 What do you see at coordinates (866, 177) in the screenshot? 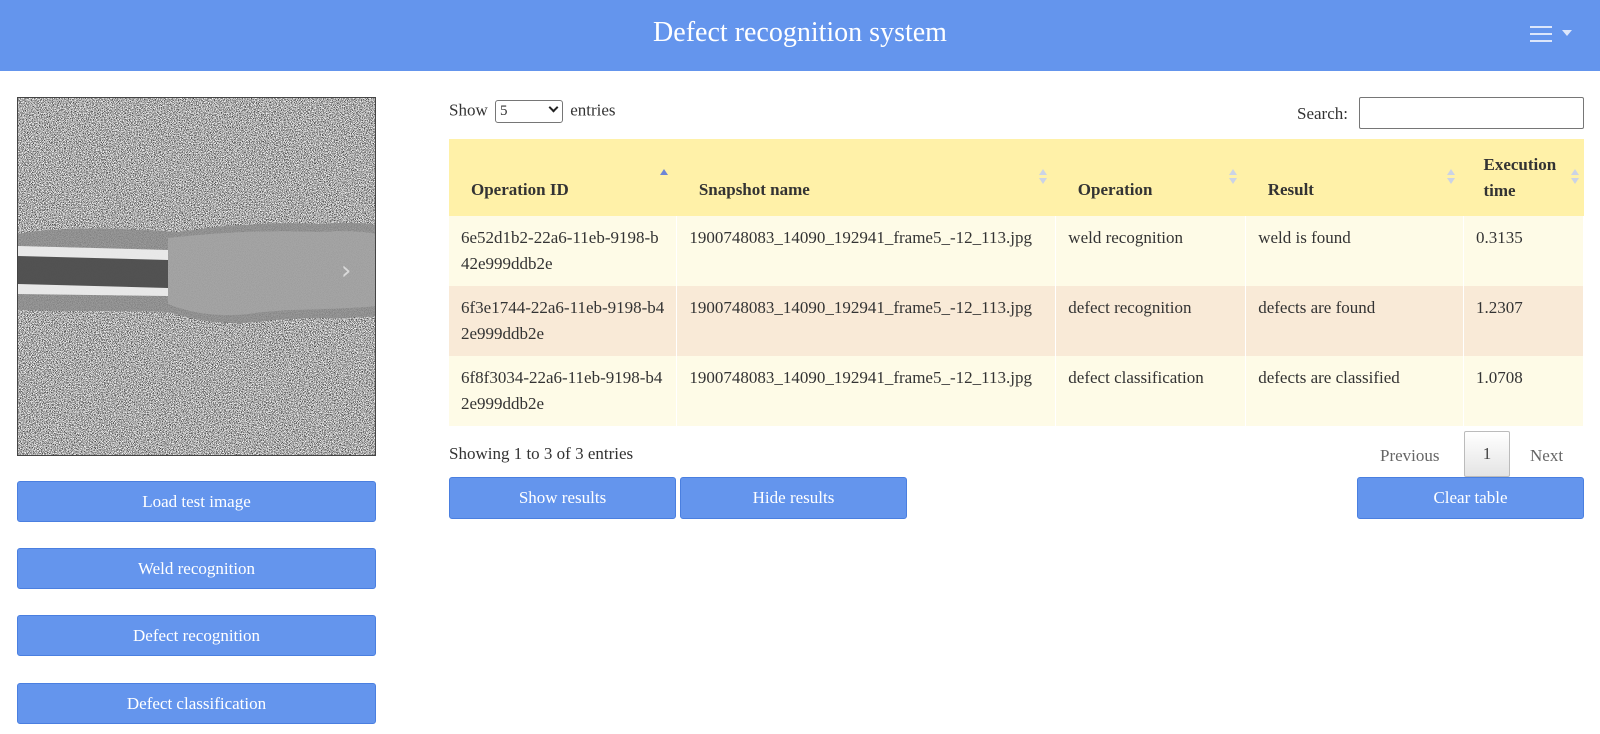
I see `col-header-snapshot-name: Snapshot name` at bounding box center [866, 177].